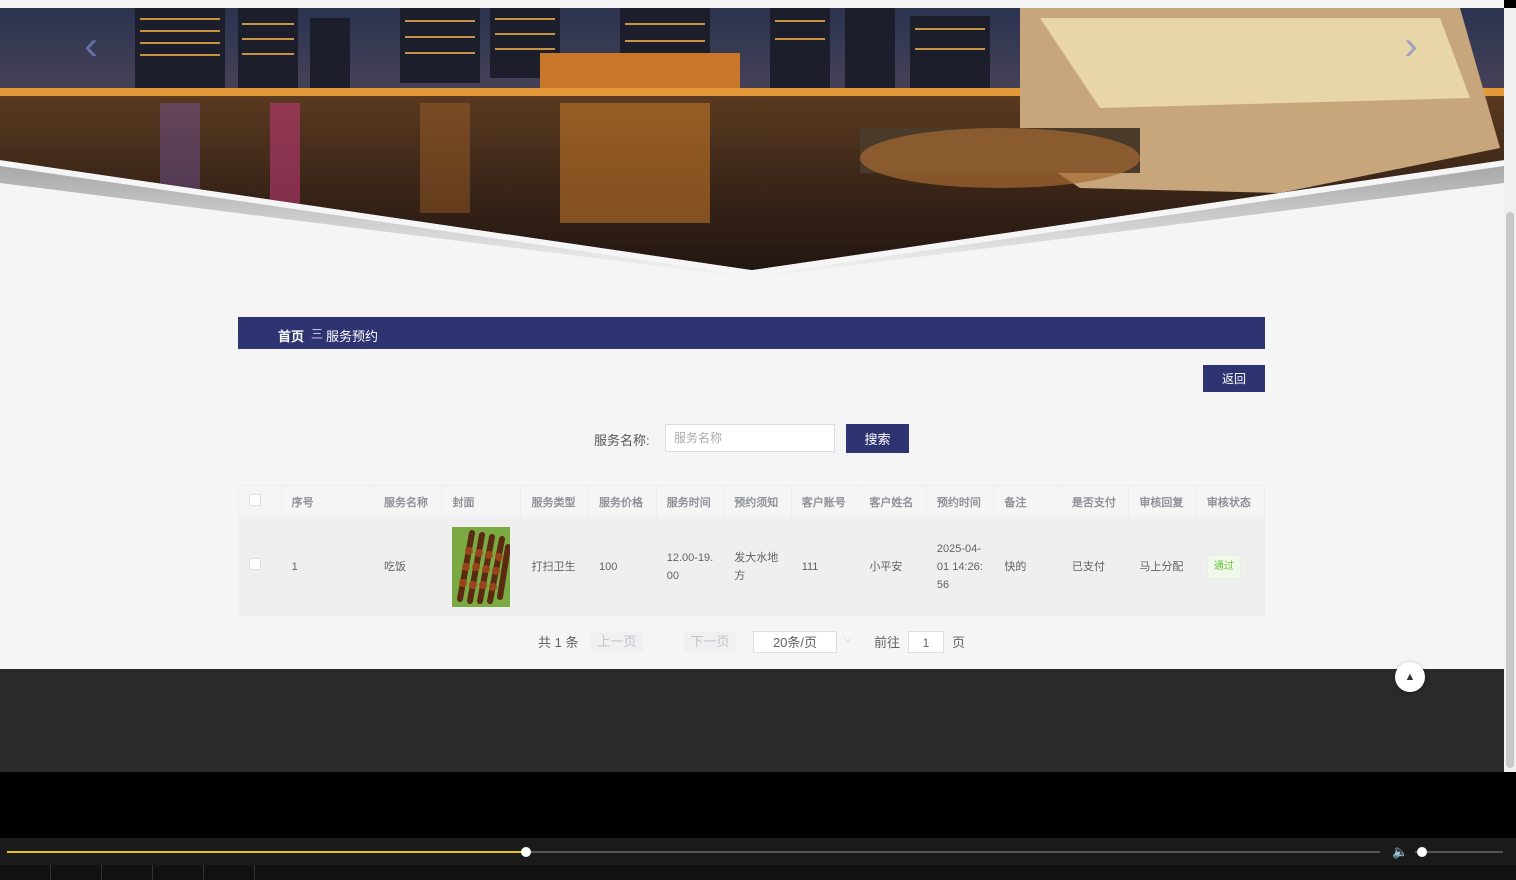 The width and height of the screenshot is (1516, 880). I want to click on col-service-type: 服务类型, so click(554, 501).